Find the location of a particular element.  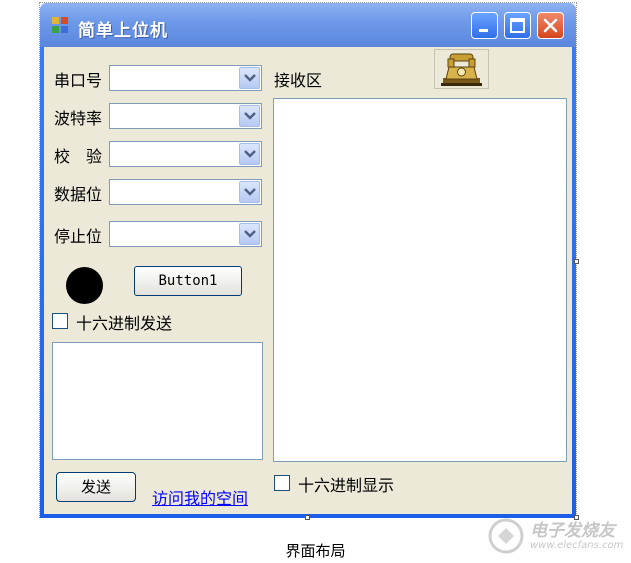

close-icon is located at coordinates (550, 25).